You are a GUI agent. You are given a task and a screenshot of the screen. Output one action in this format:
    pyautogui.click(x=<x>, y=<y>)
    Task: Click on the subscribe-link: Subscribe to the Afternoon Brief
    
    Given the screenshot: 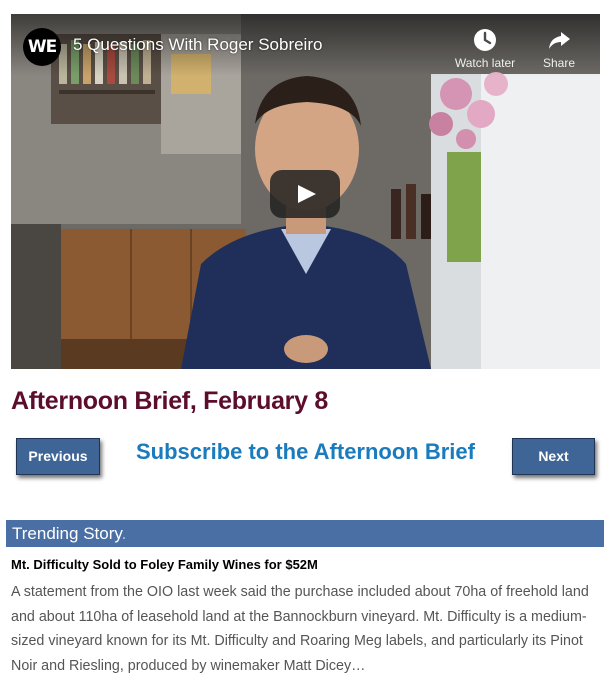 What is the action you would take?
    pyautogui.click(x=305, y=452)
    